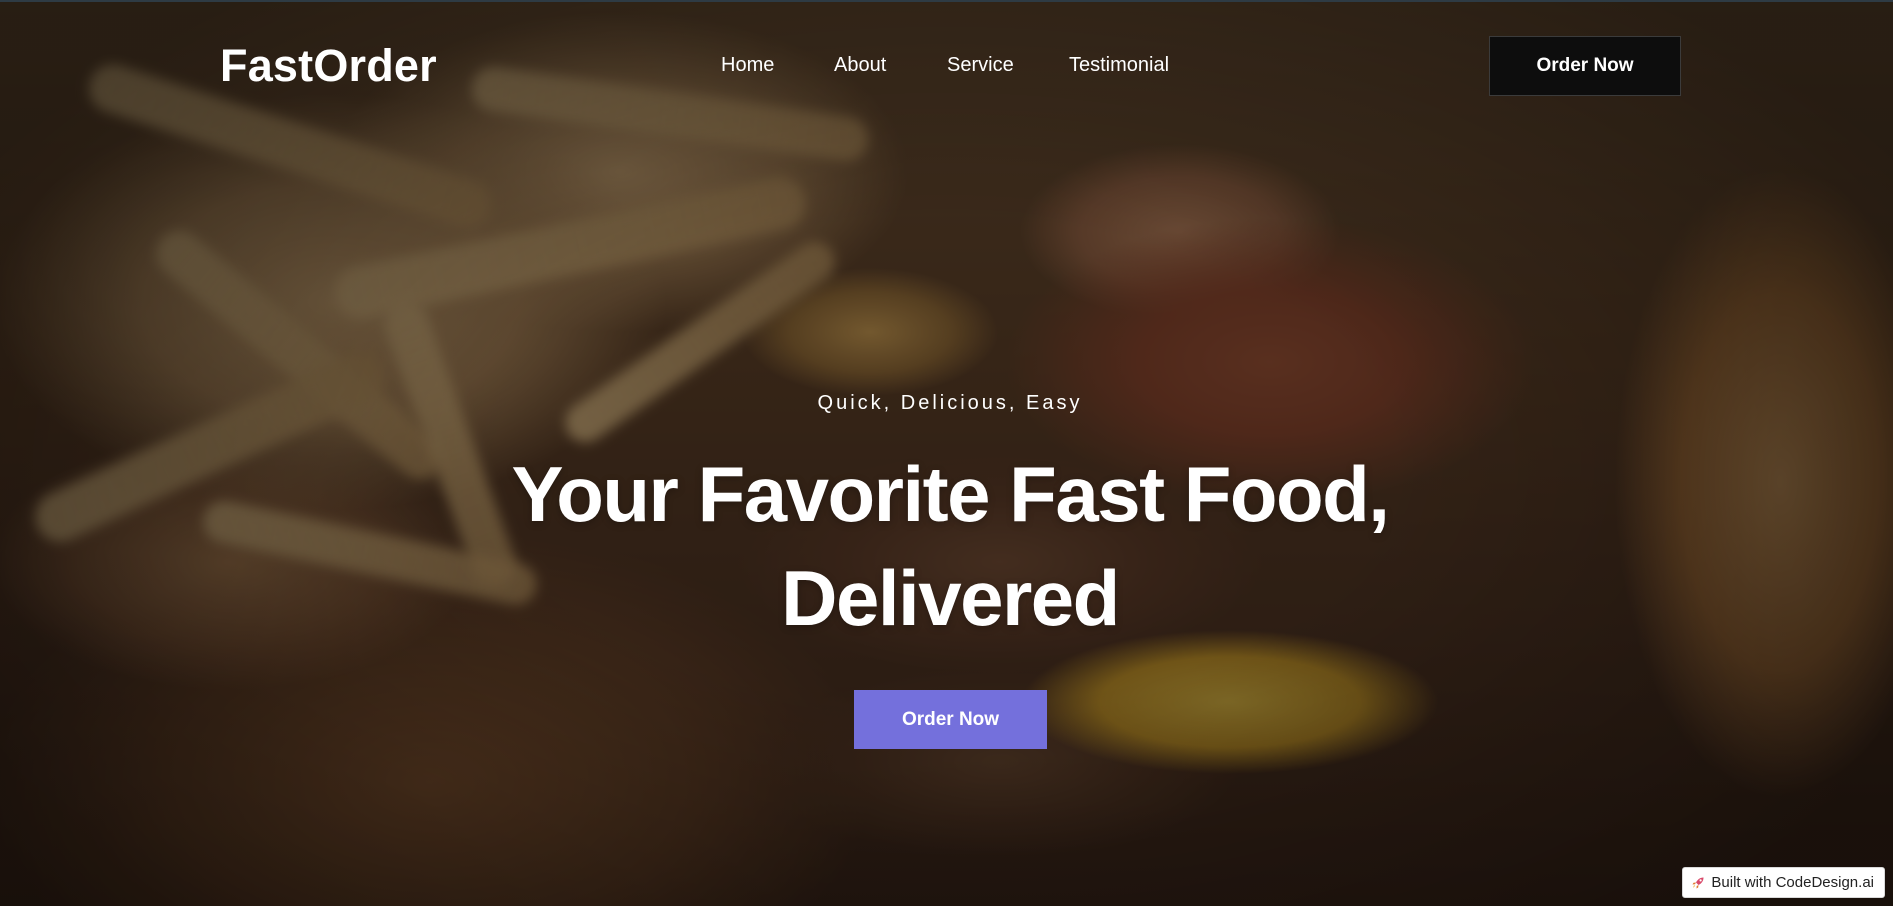  I want to click on badge-text: Built with CodeDesign.ai, so click(1792, 882).